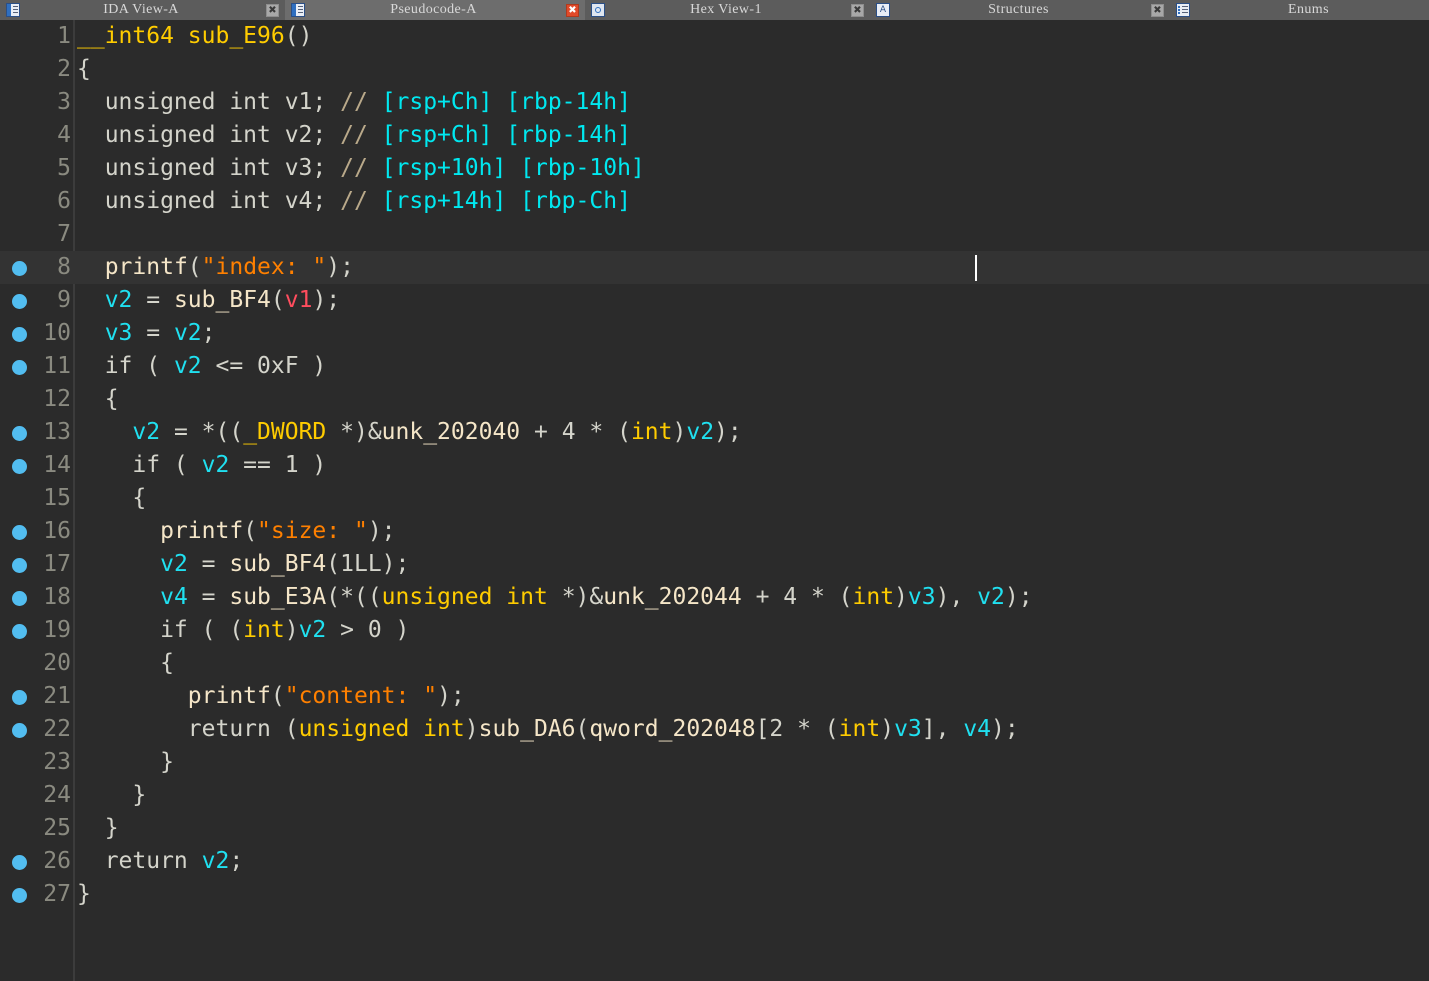  What do you see at coordinates (714, 828) in the screenshot?
I see `code-line: 25 }` at bounding box center [714, 828].